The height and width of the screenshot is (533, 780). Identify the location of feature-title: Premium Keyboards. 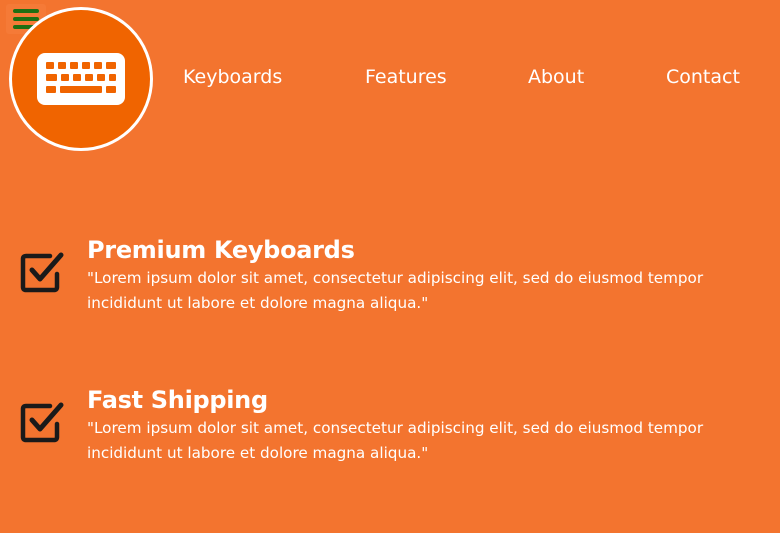
(221, 250).